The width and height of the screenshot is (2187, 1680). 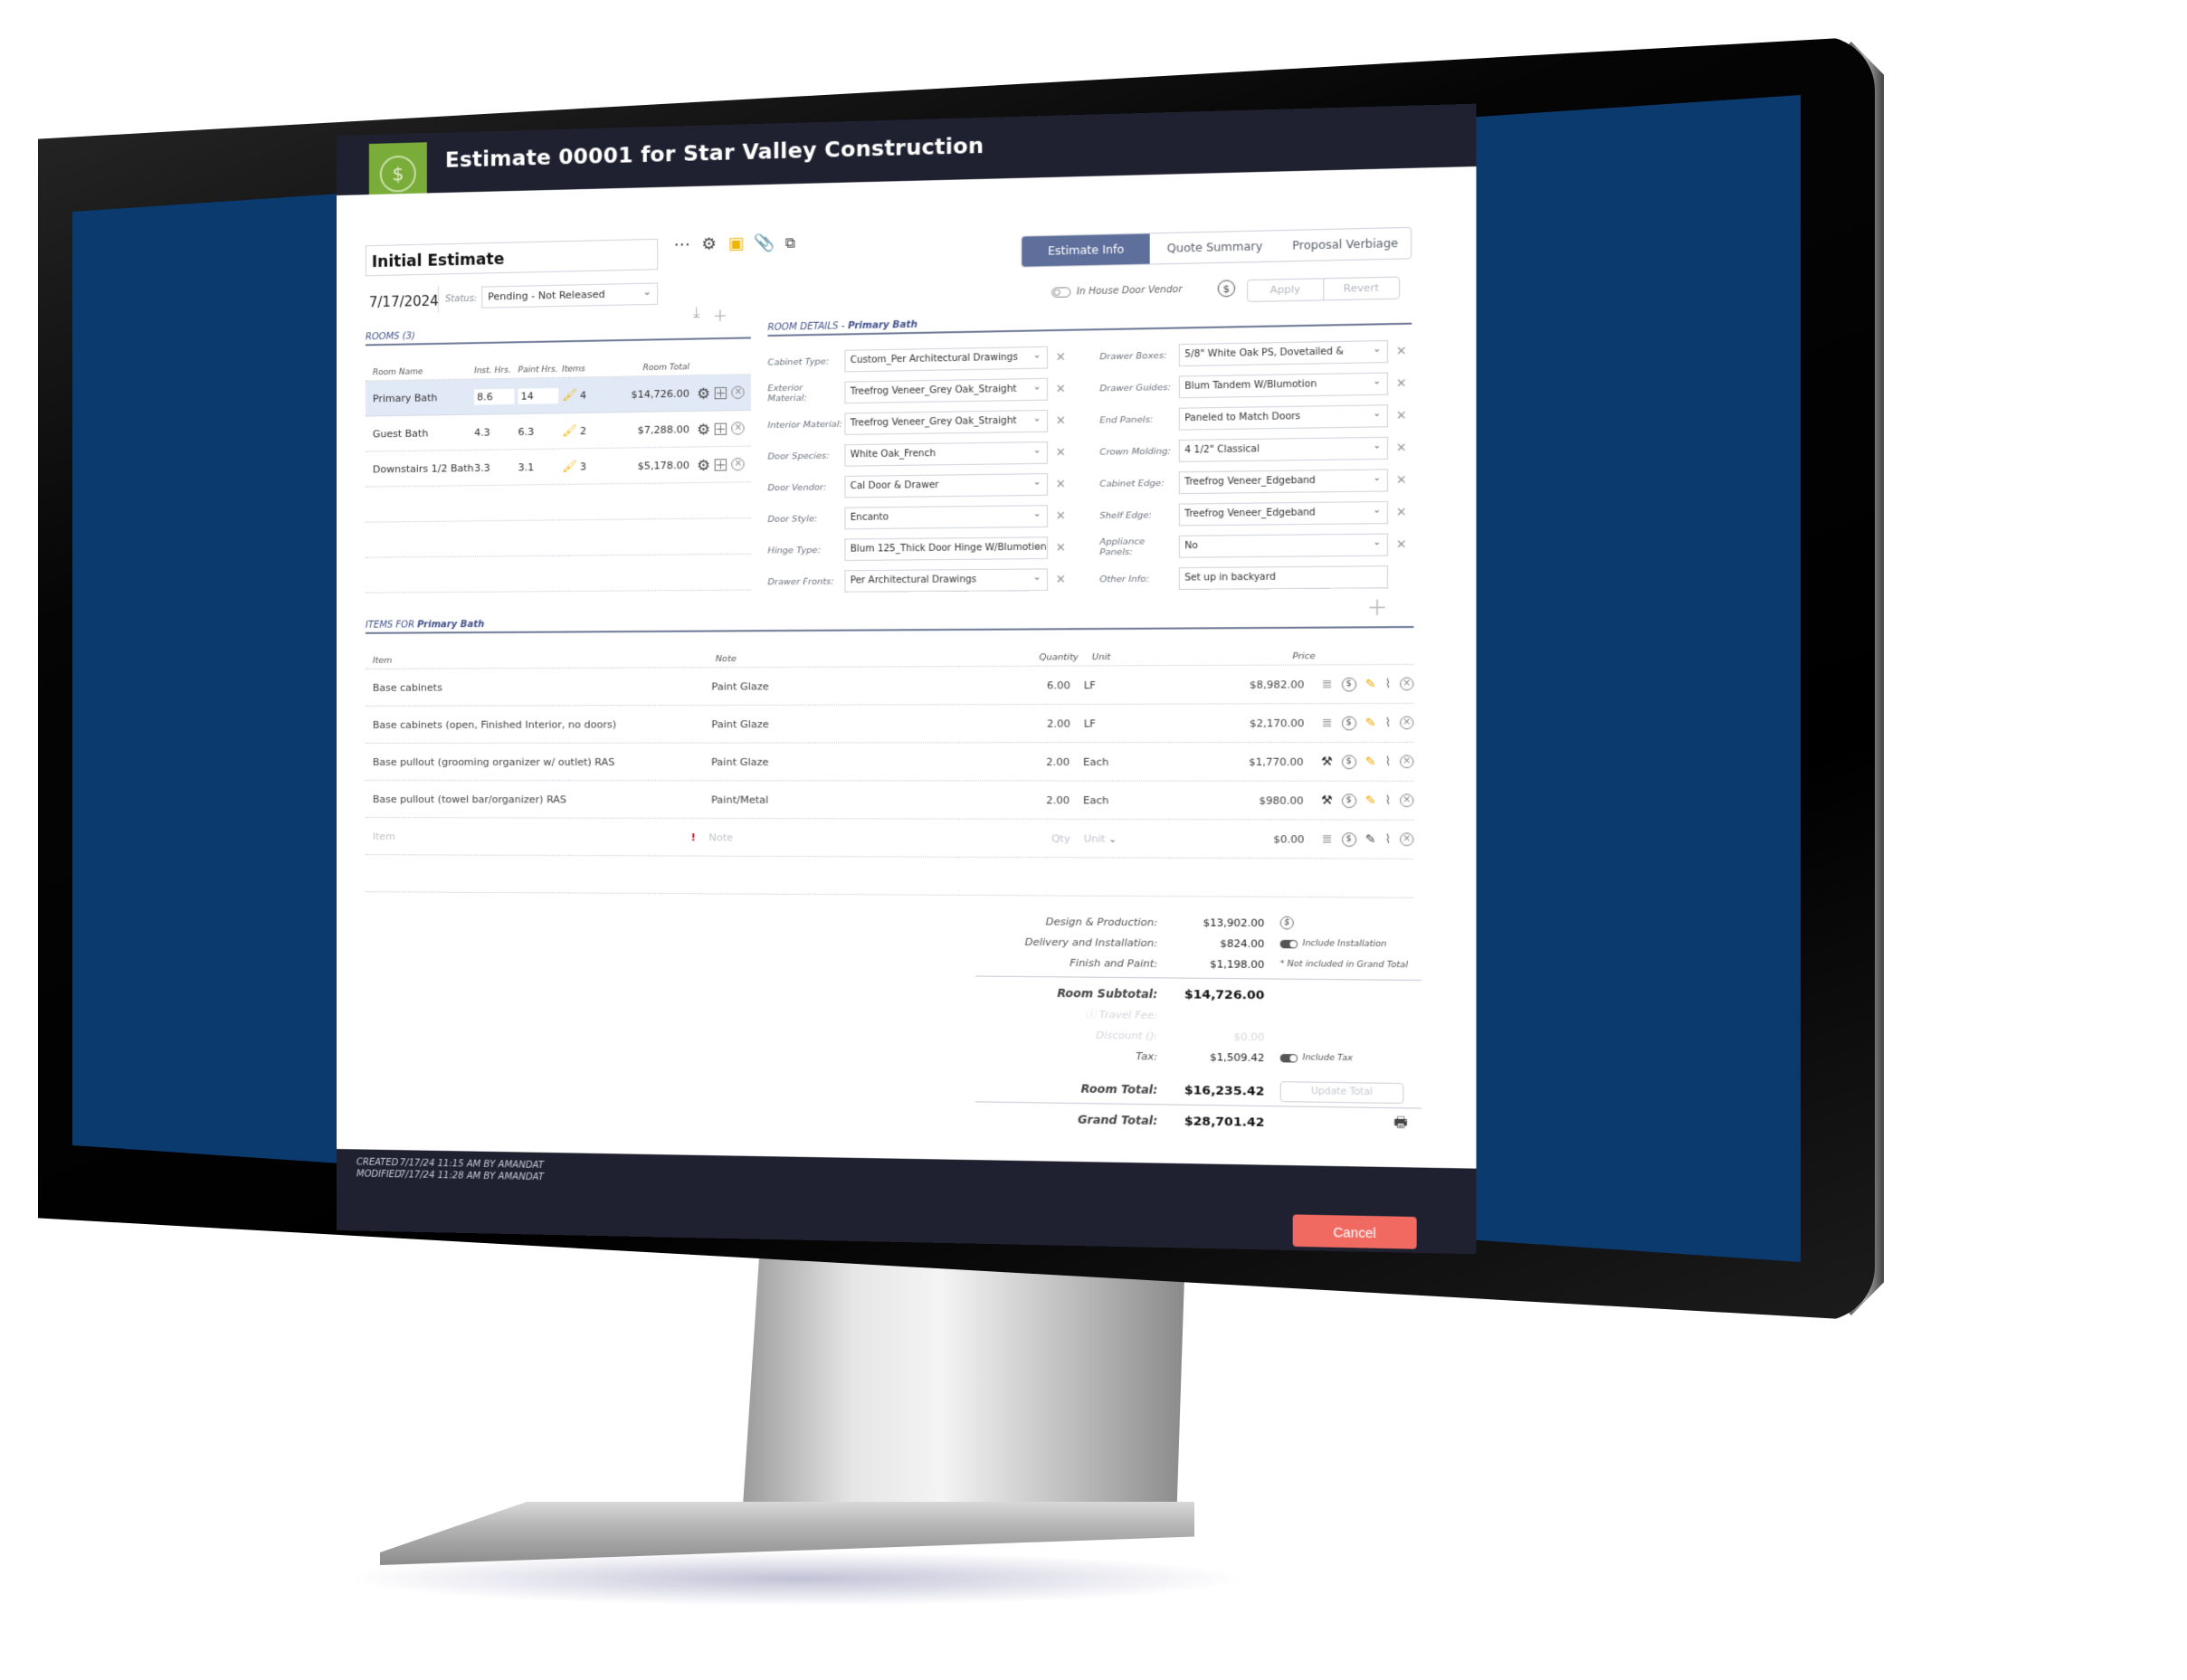 I want to click on tab-proposal-verbiage: Proposal Verbiage, so click(x=1345, y=245).